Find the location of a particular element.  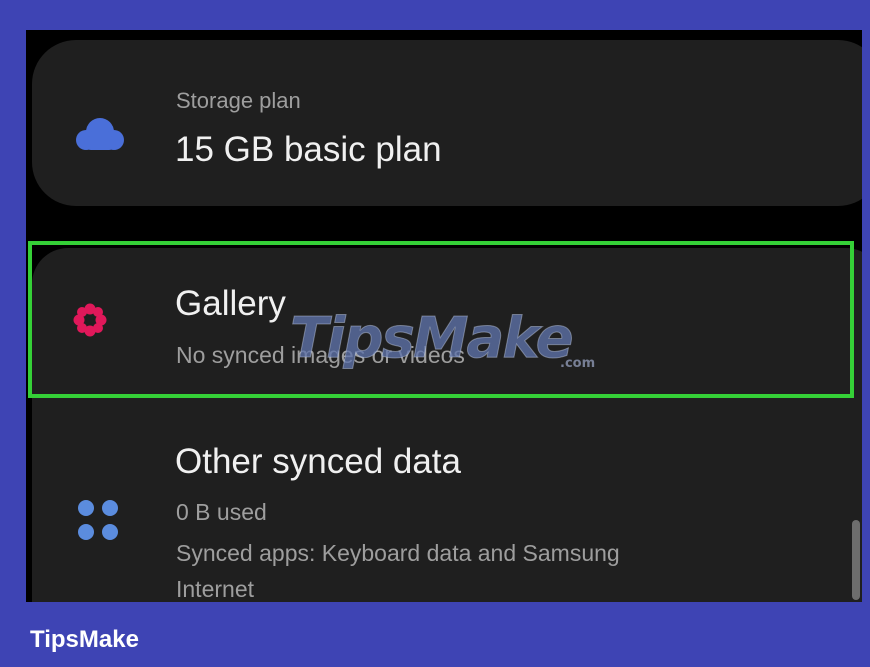

scrollbar is located at coordinates (856, 560).